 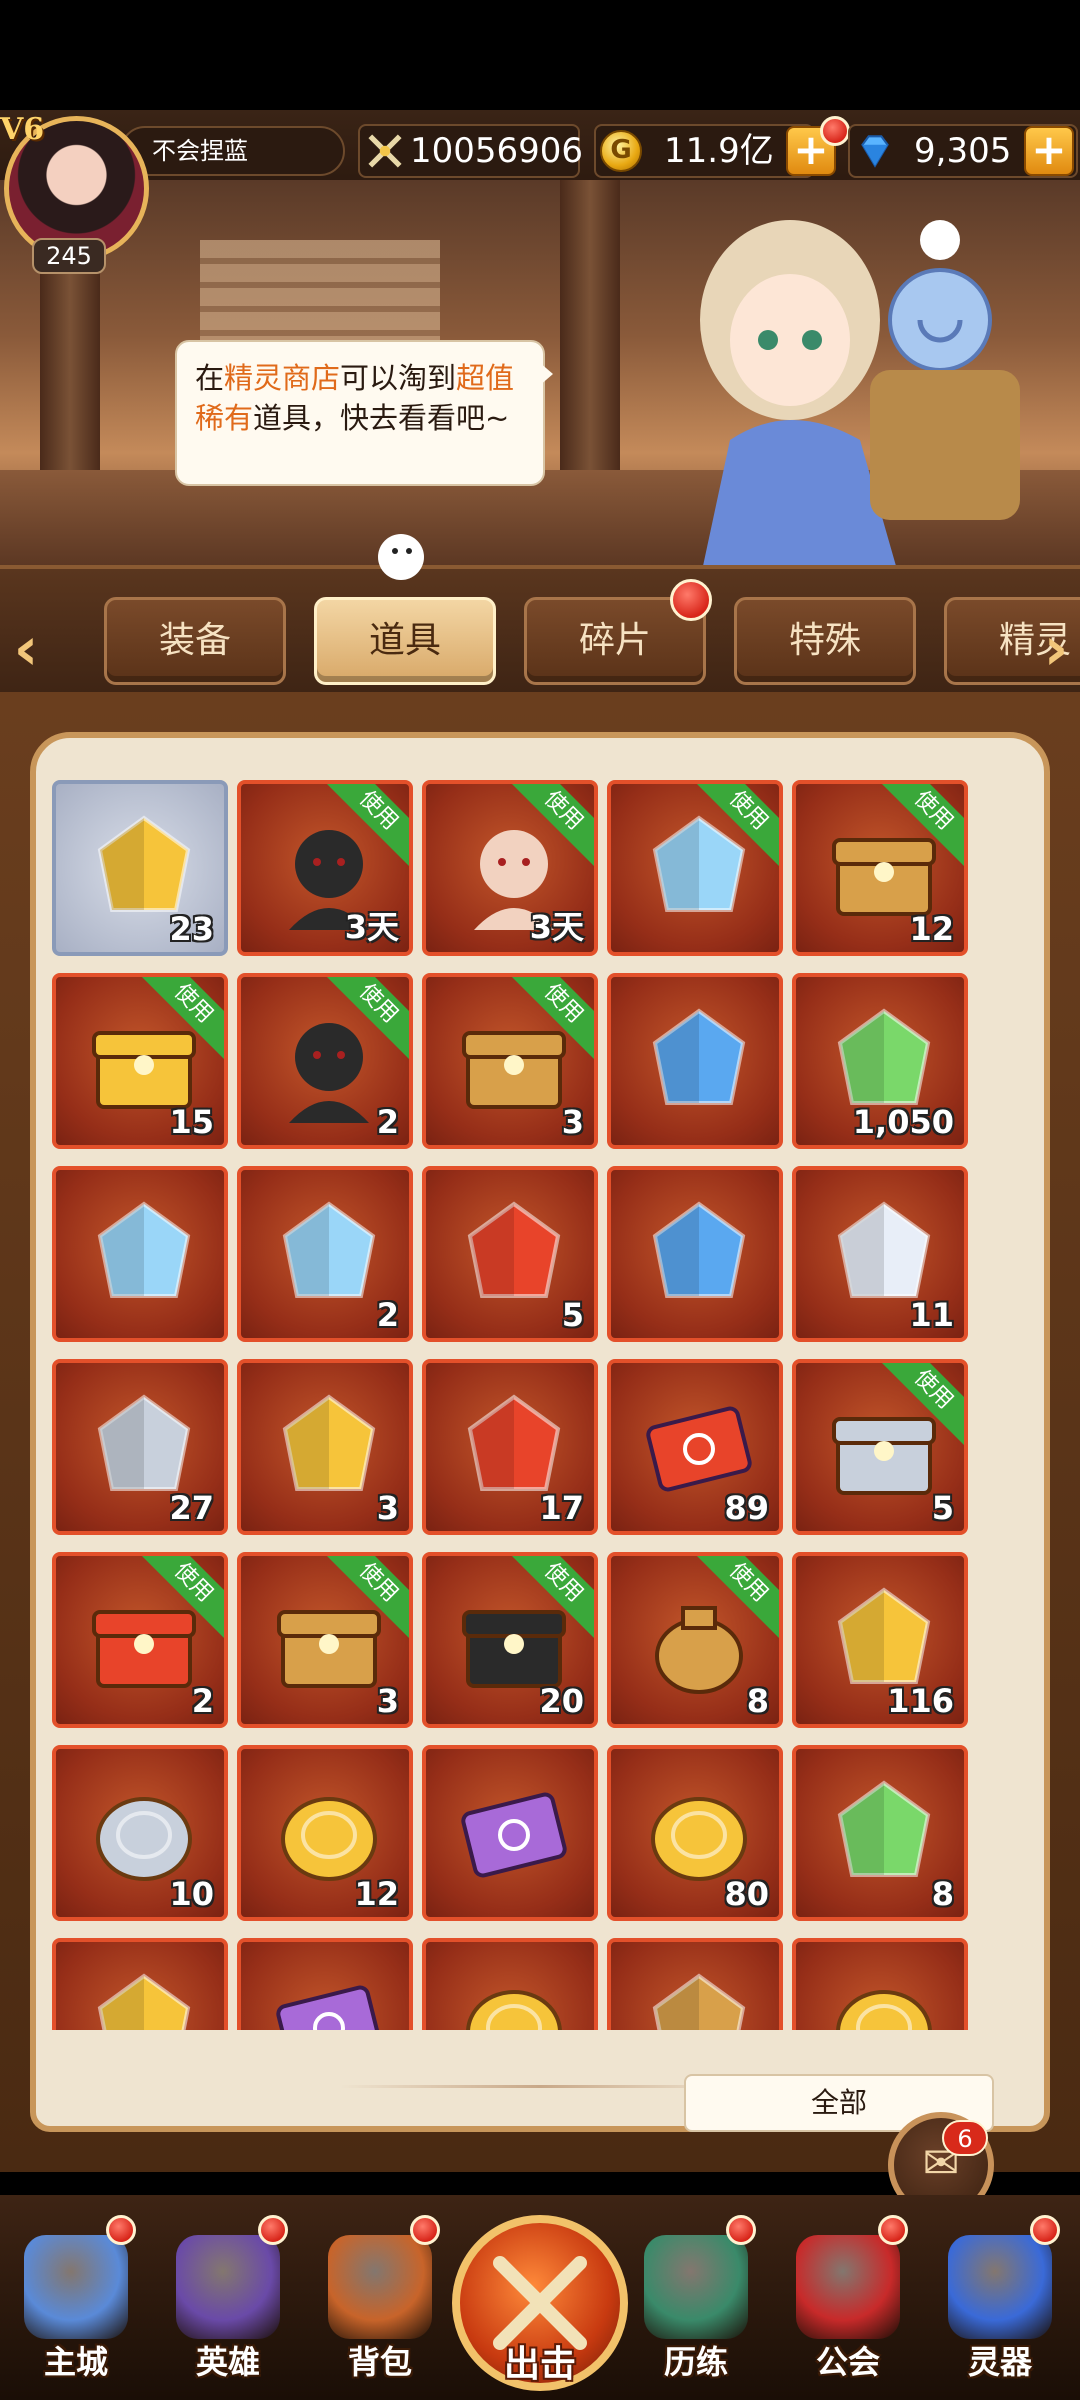 I want to click on speech-highlight-shop: 精灵商店, so click(x=282, y=378).